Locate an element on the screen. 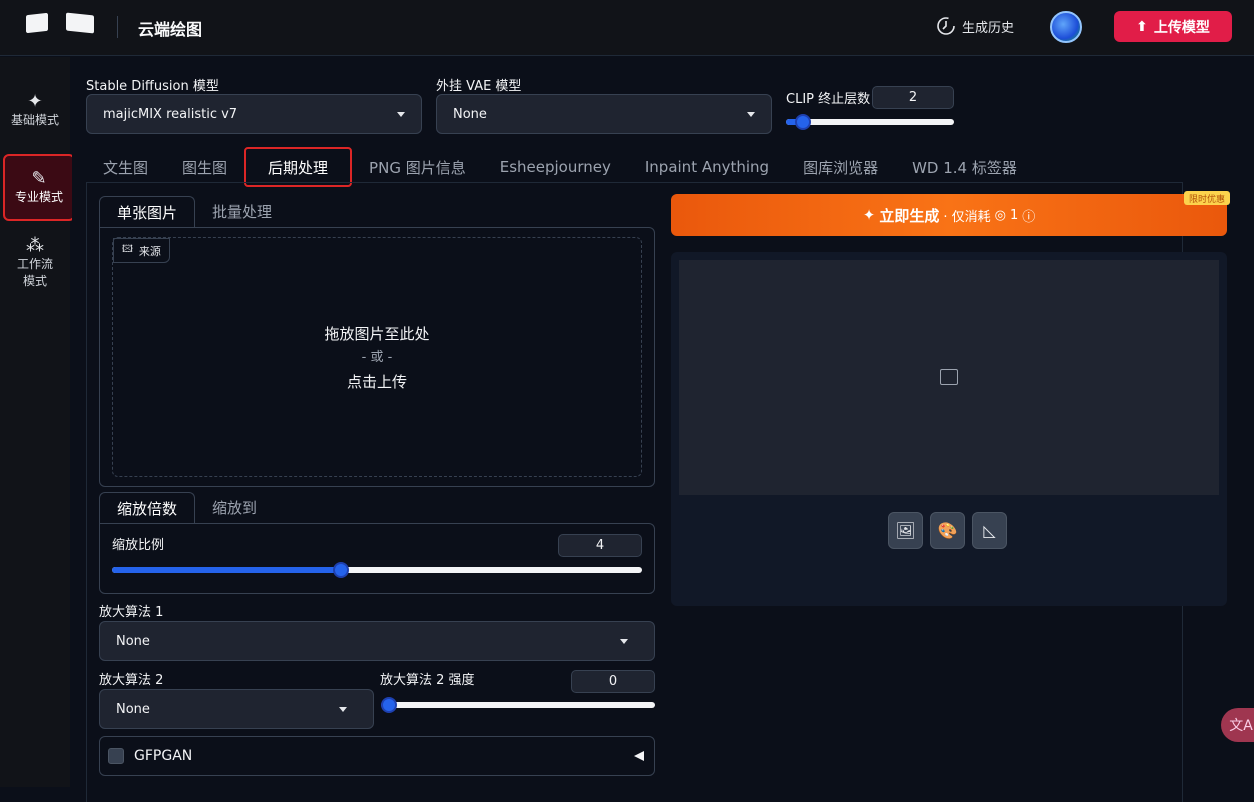  scale-ratio-input: 4 is located at coordinates (600, 545).